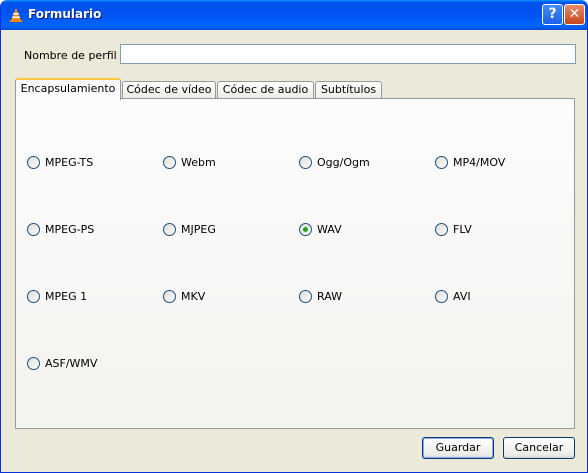 The width and height of the screenshot is (588, 473). What do you see at coordinates (552, 14) in the screenshot?
I see `help-button: ?` at bounding box center [552, 14].